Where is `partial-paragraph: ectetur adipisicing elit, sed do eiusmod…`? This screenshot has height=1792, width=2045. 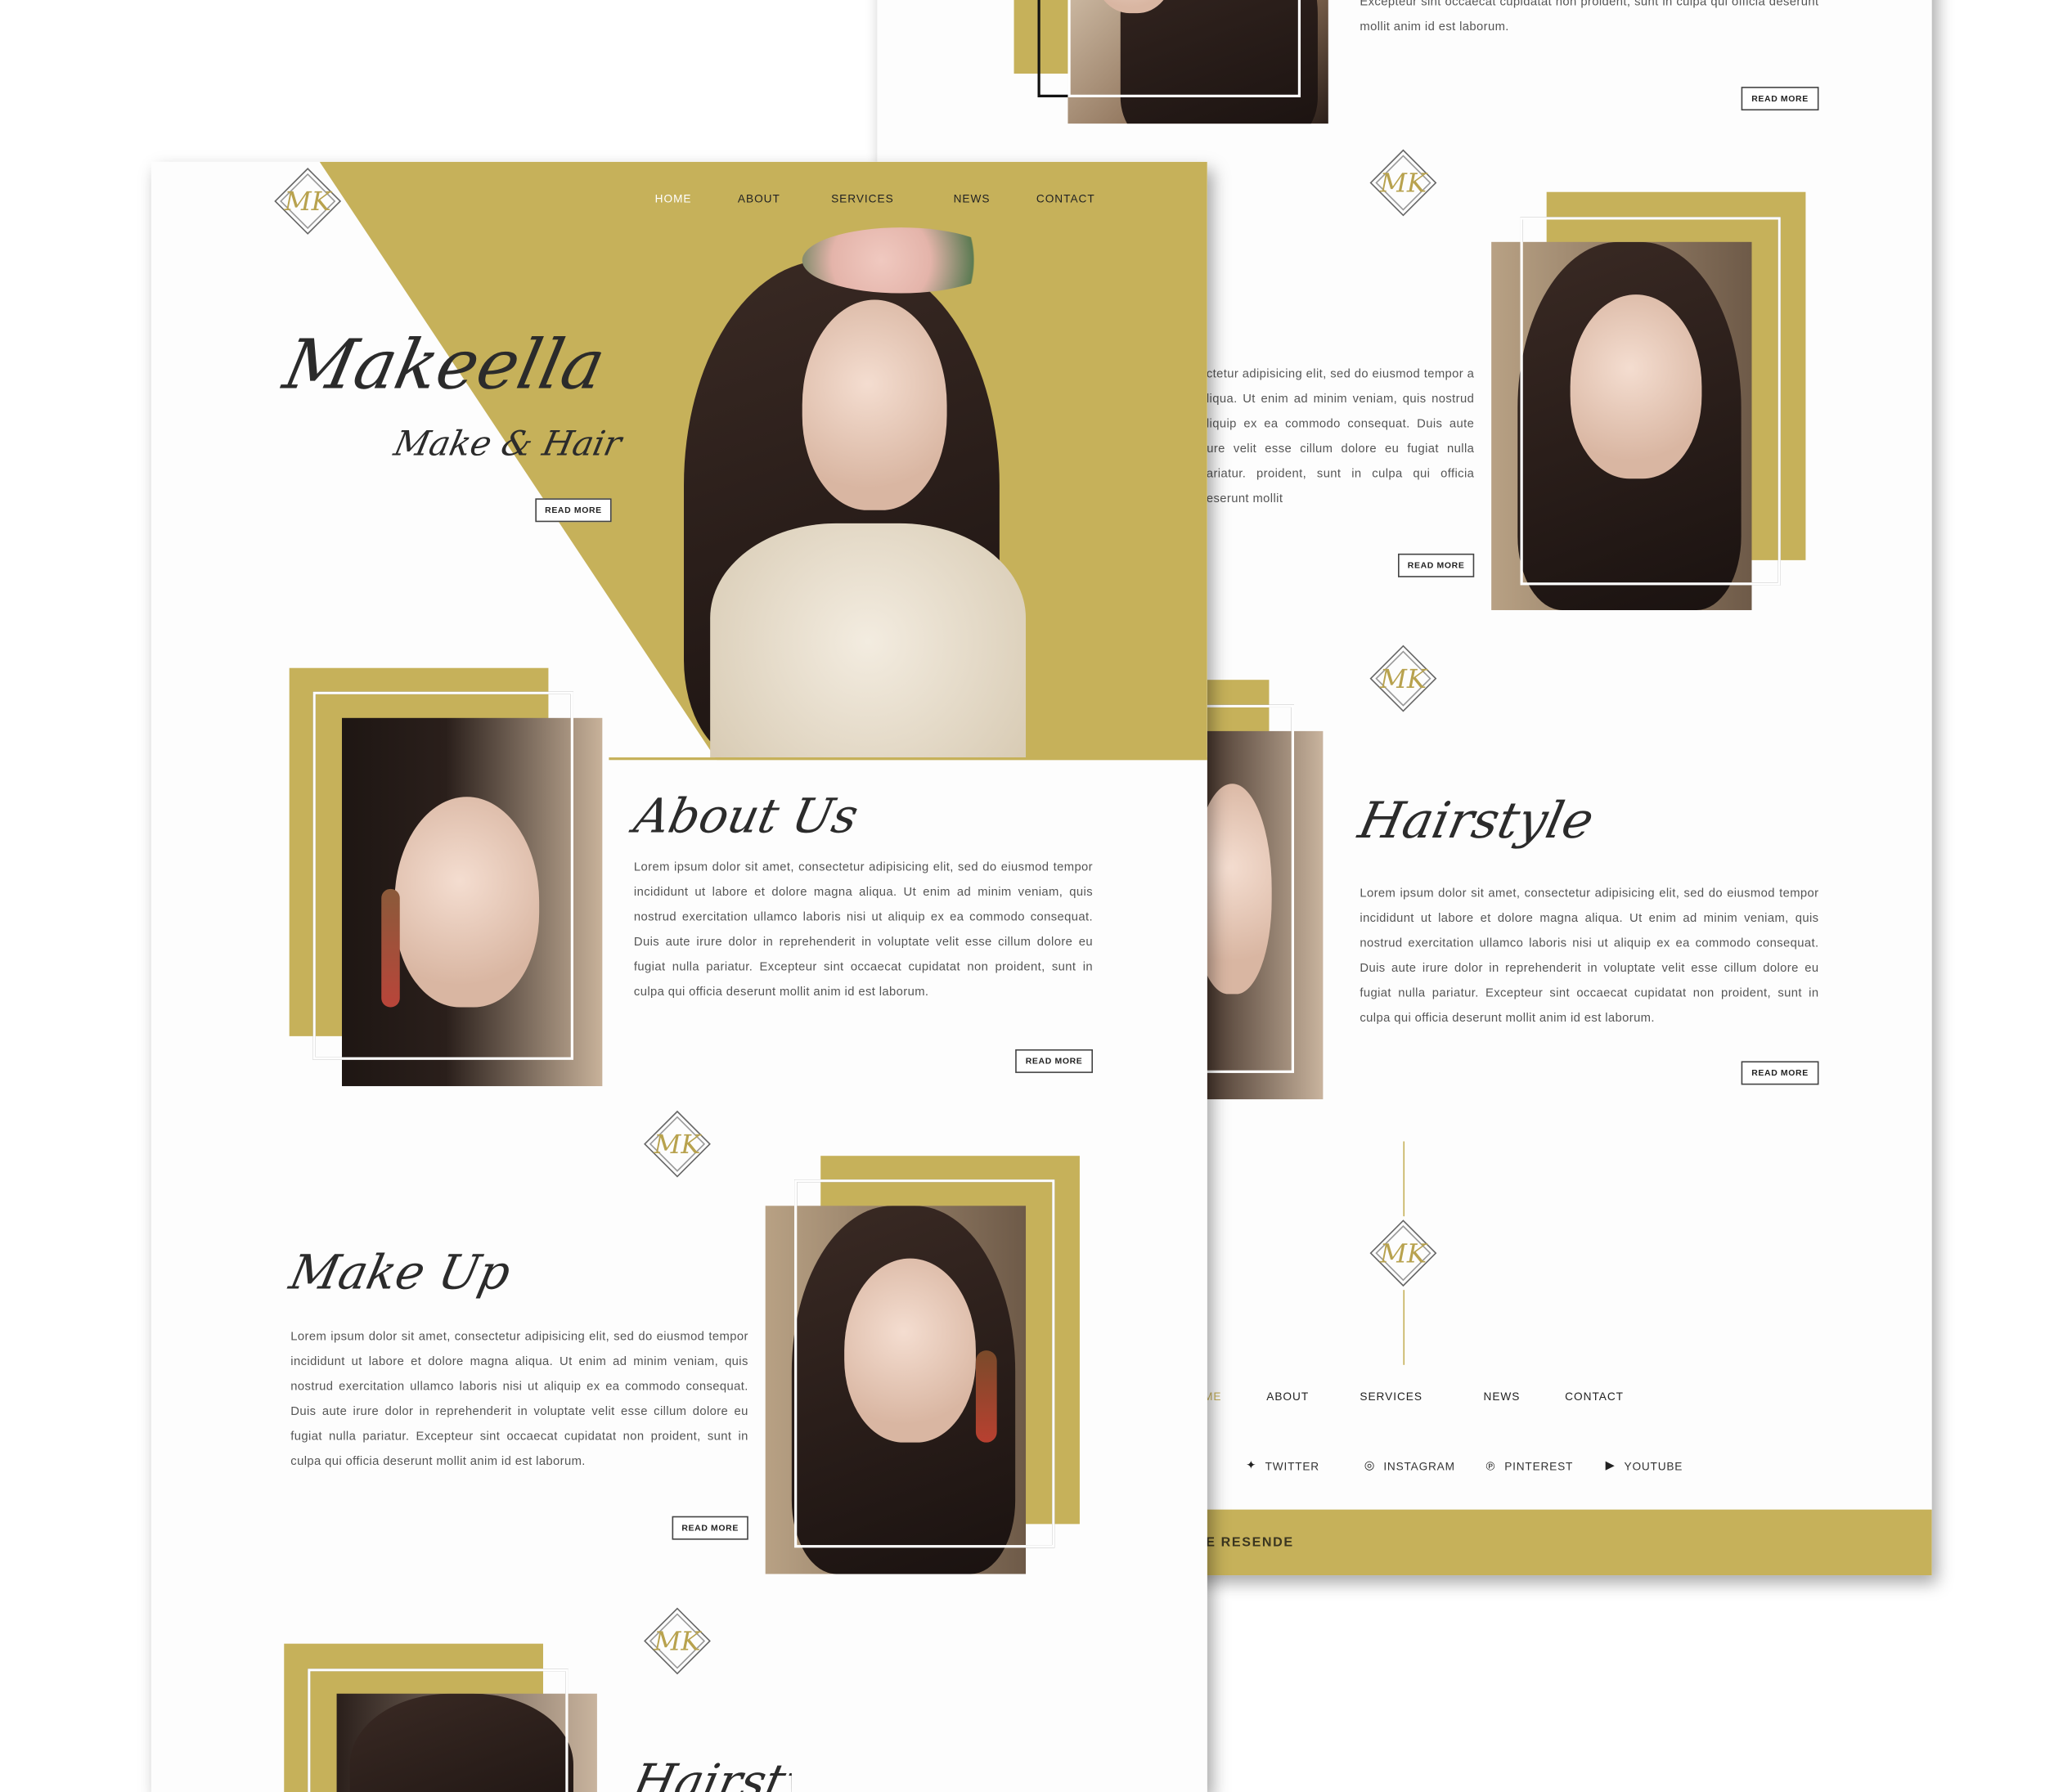 partial-paragraph: ectetur adipisicing elit, sed do eiusmod… is located at coordinates (1337, 435).